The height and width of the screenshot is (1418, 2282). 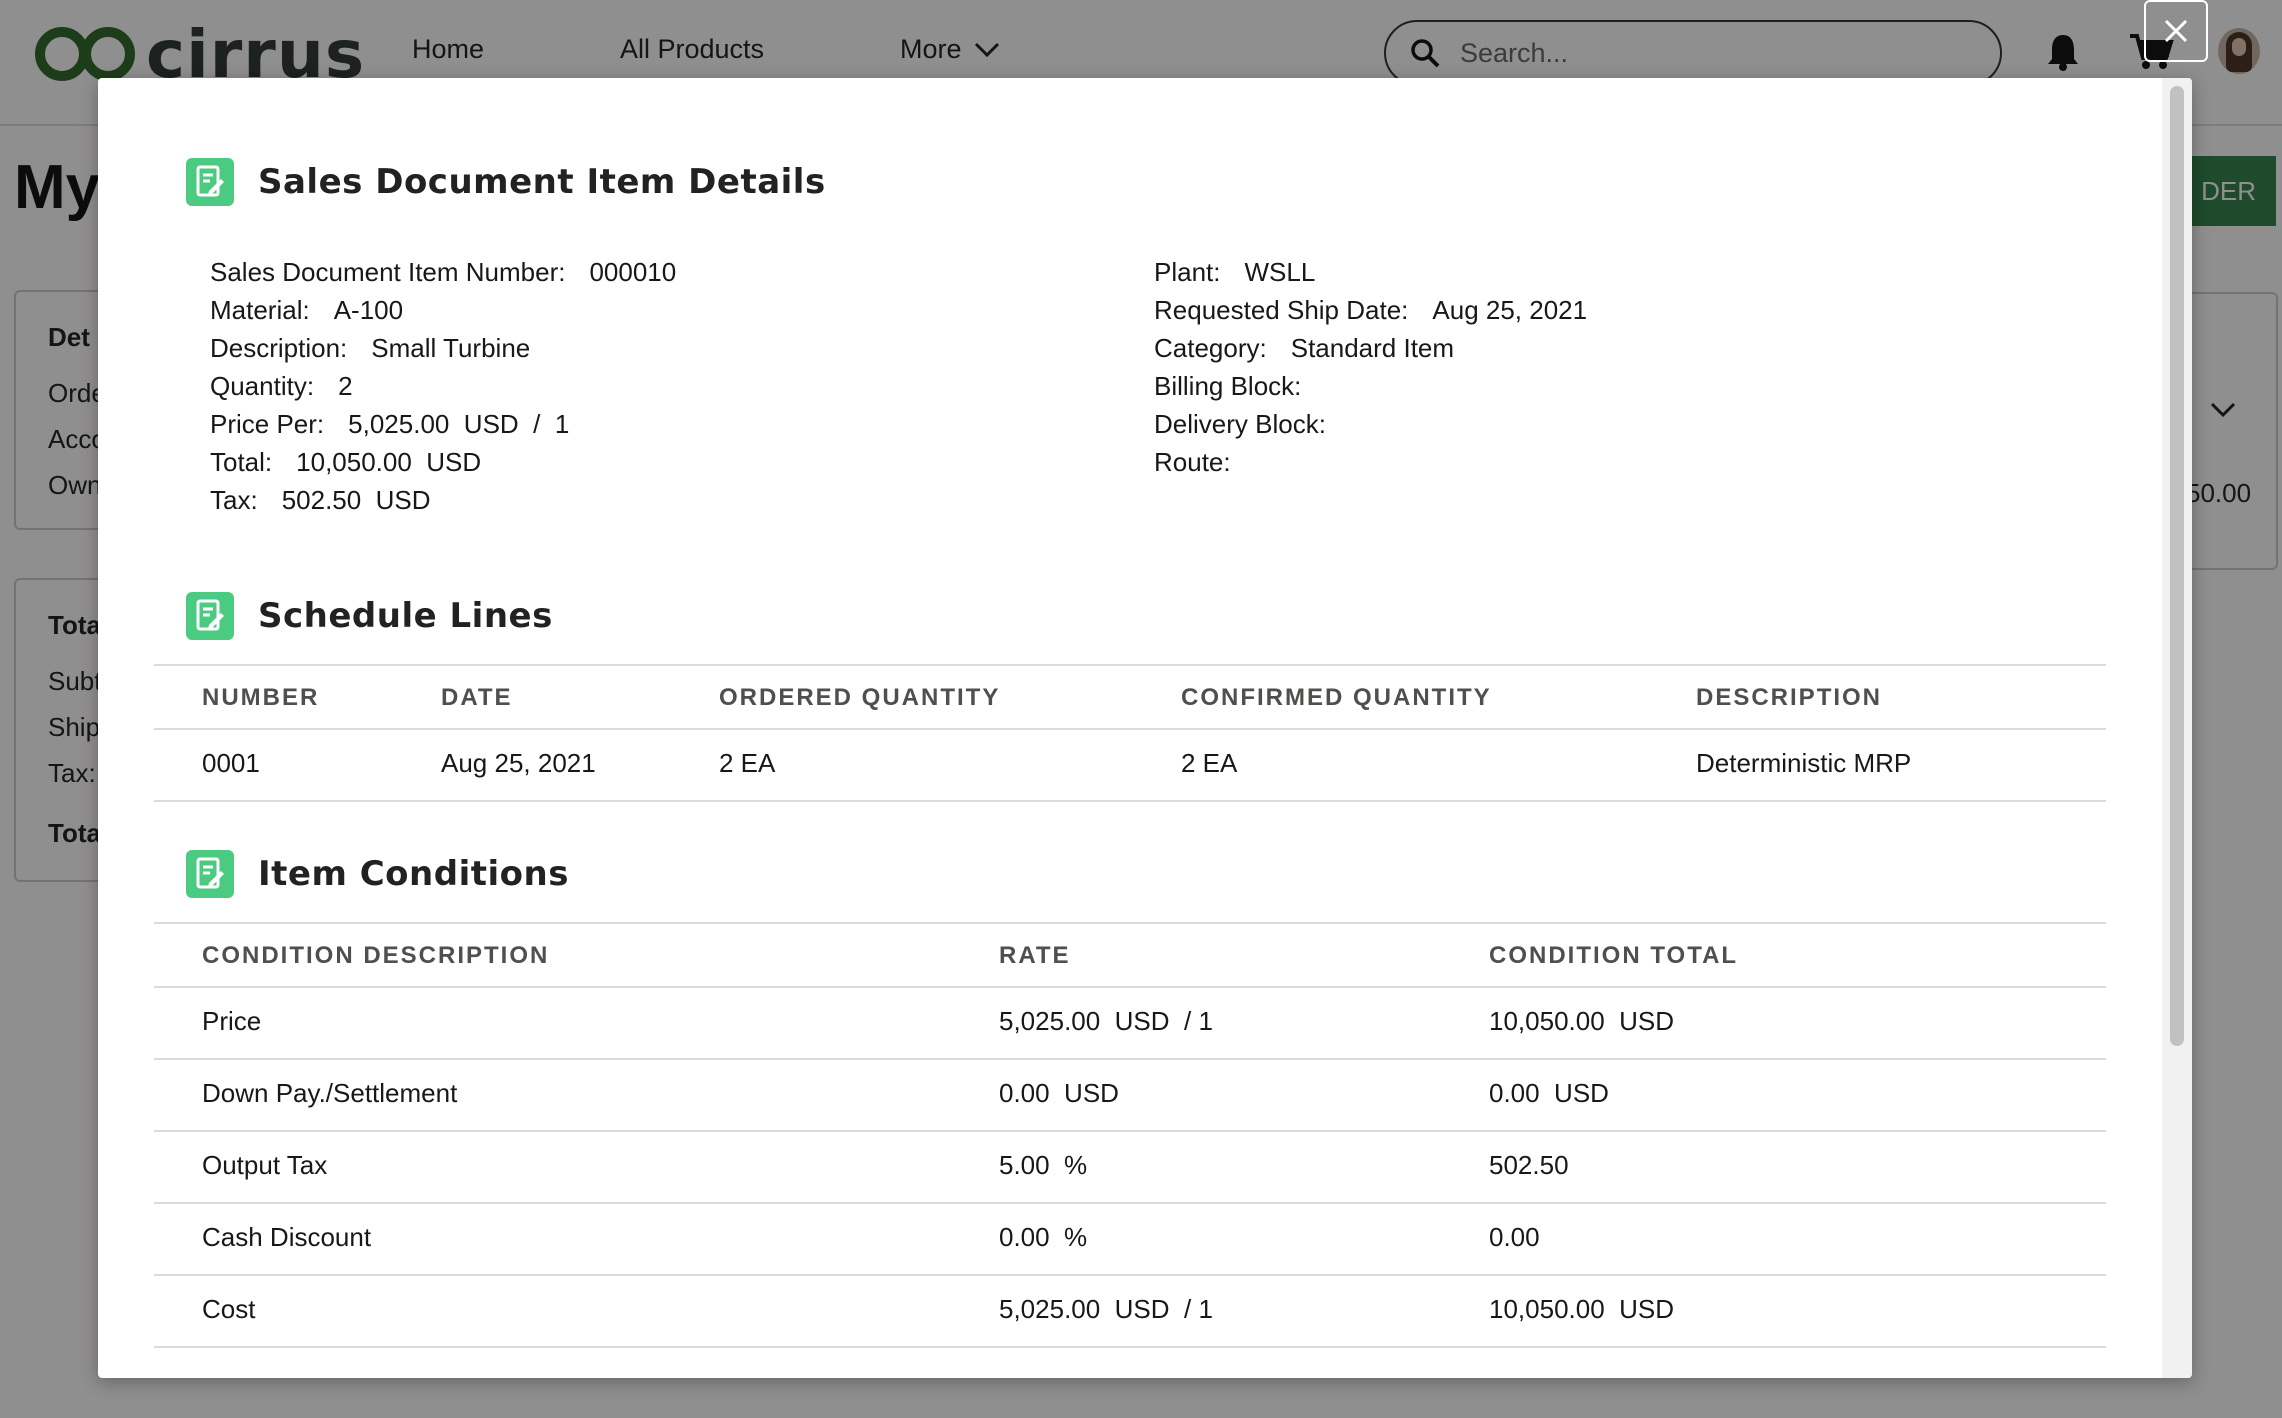 I want to click on field-billing-block: Billing Block:, so click(x=1370, y=386).